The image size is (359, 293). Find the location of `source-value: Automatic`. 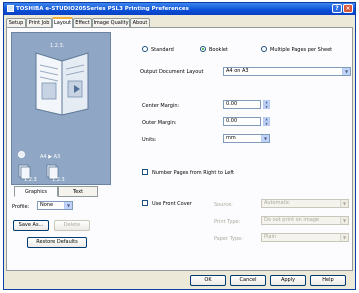

source-value: Automatic is located at coordinates (277, 203).